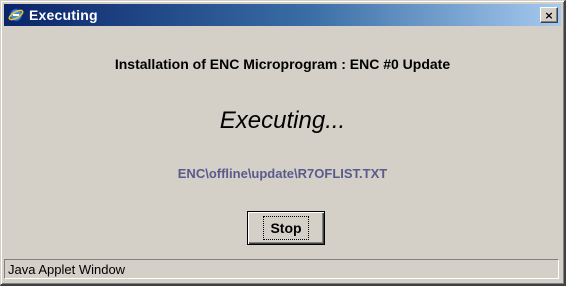  What do you see at coordinates (67, 269) in the screenshot?
I see `status-bar-text: Java Applet Window` at bounding box center [67, 269].